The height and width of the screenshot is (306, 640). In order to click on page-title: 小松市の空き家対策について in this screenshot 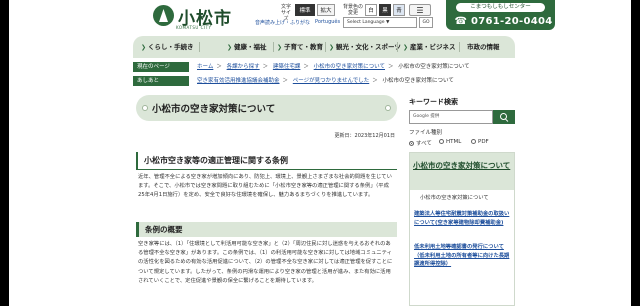, I will do `click(266, 108)`.